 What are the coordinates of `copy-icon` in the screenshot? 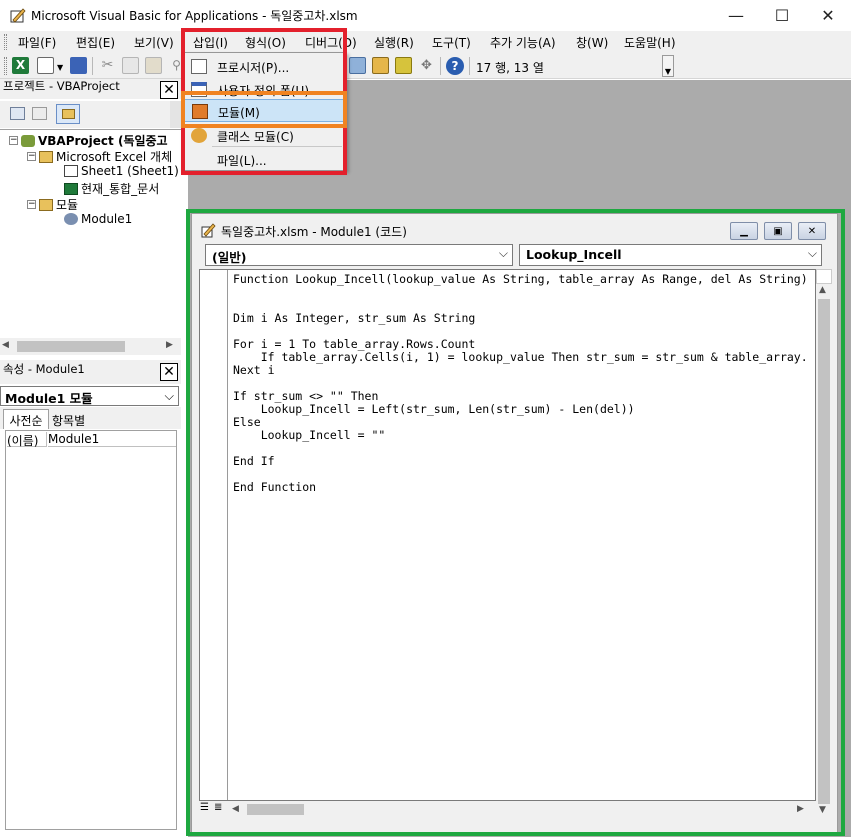 It's located at (130, 65).